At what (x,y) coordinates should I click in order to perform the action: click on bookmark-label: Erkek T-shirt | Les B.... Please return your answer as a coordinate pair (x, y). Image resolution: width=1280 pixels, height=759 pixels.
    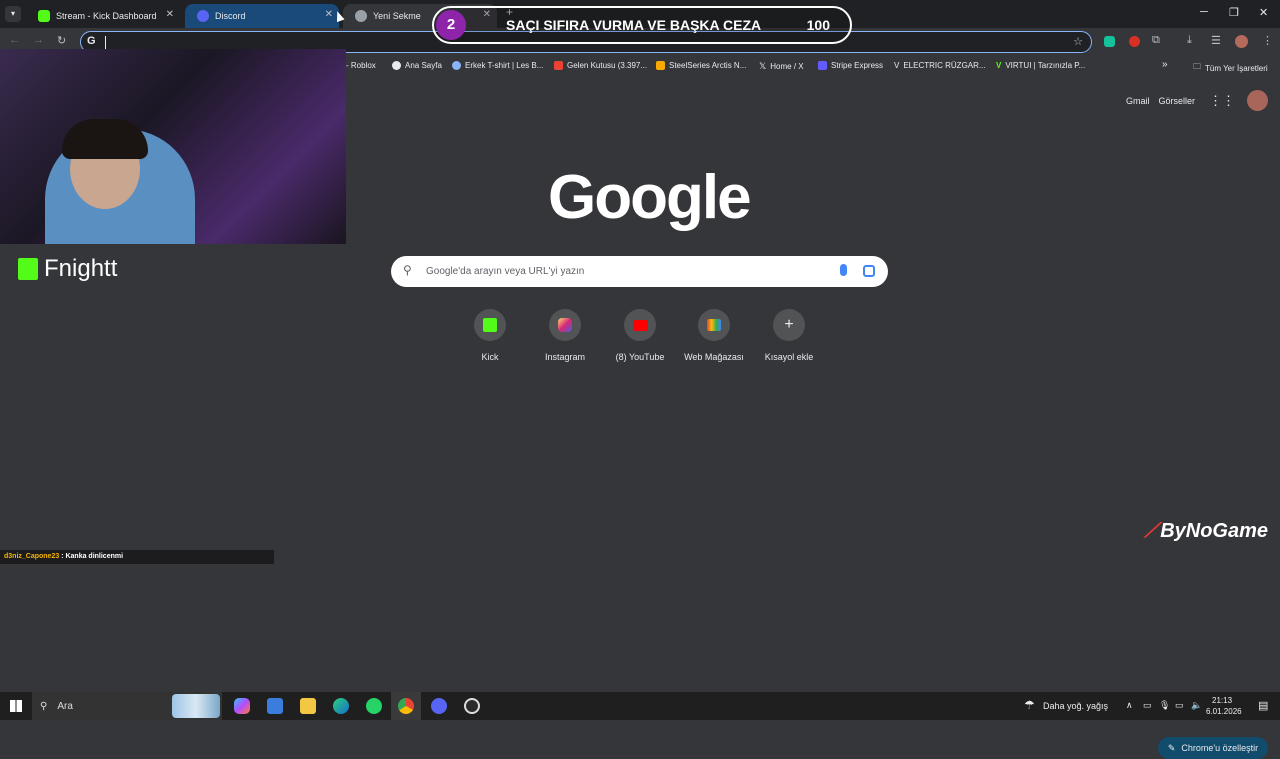
    Looking at the image, I should click on (504, 65).